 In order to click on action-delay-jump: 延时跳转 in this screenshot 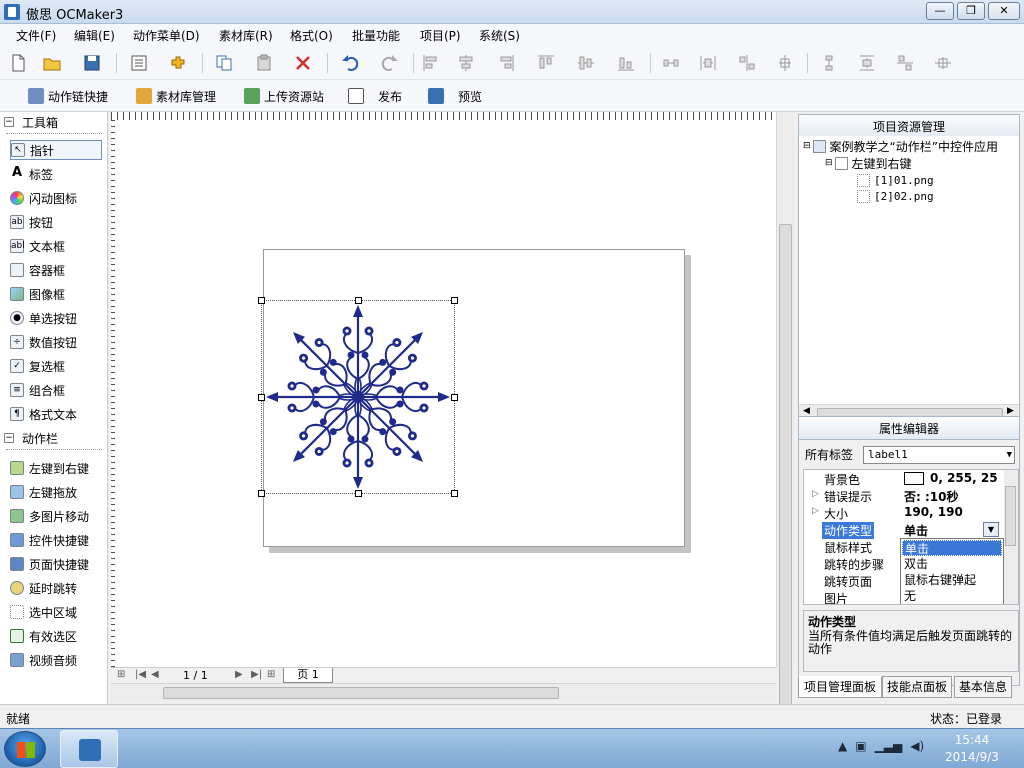, I will do `click(56, 588)`.